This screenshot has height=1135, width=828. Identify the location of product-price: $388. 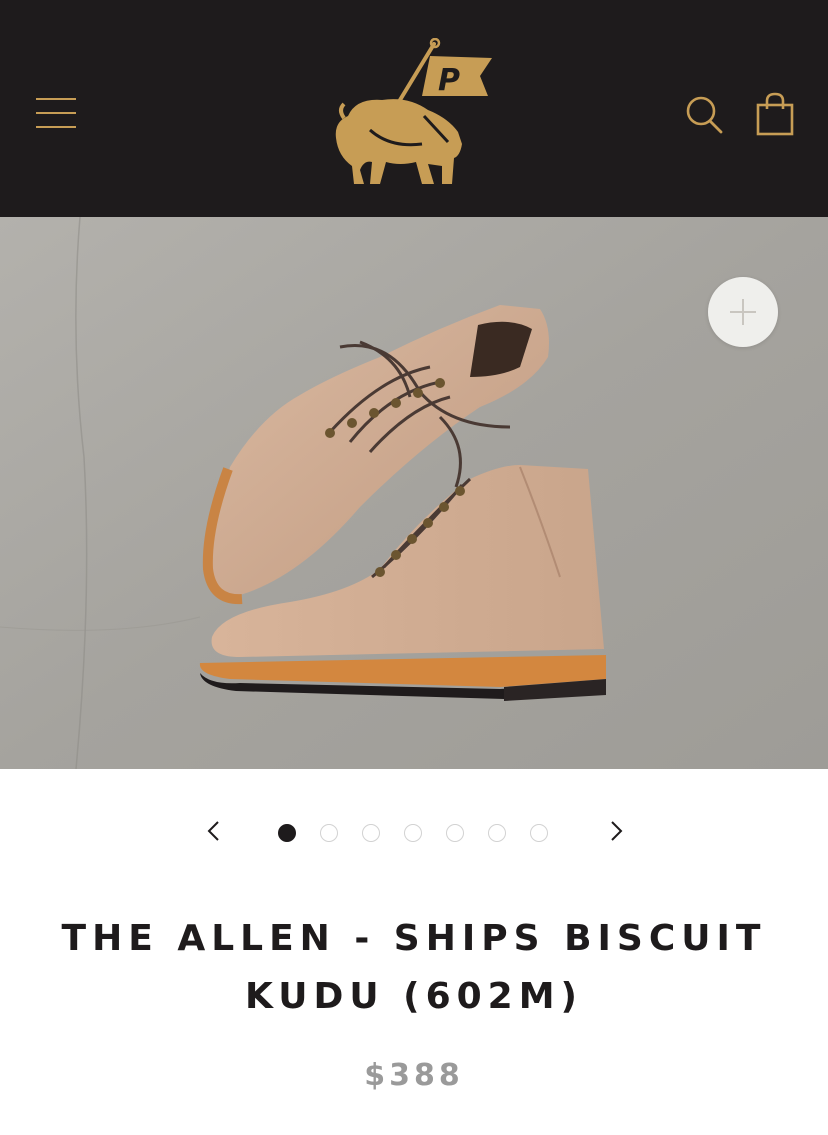
(414, 1075).